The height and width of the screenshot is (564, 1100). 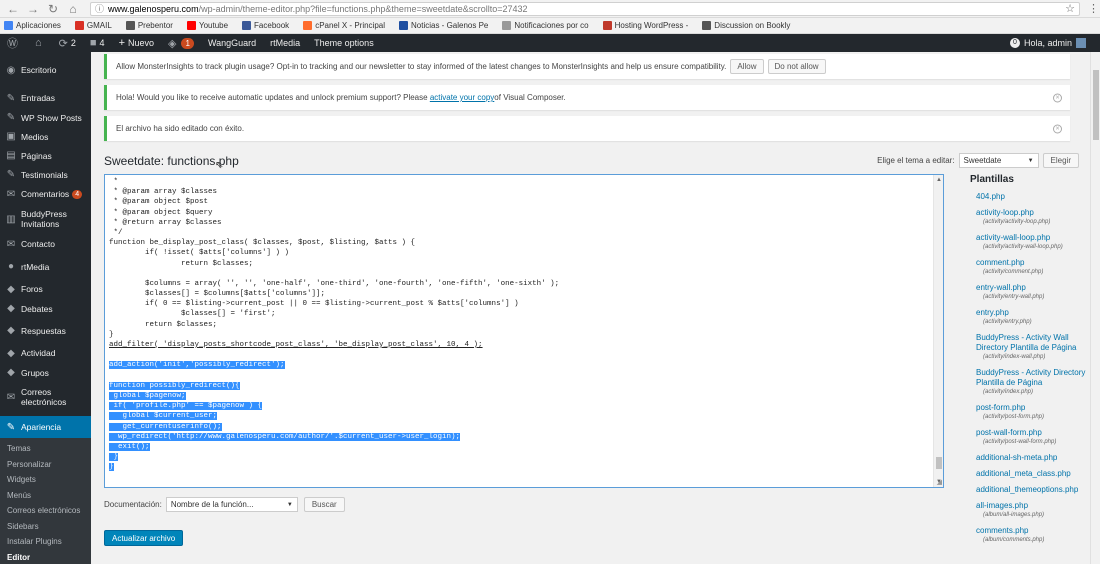 What do you see at coordinates (45, 480) in the screenshot?
I see `submenu-item-widgets: Widgets` at bounding box center [45, 480].